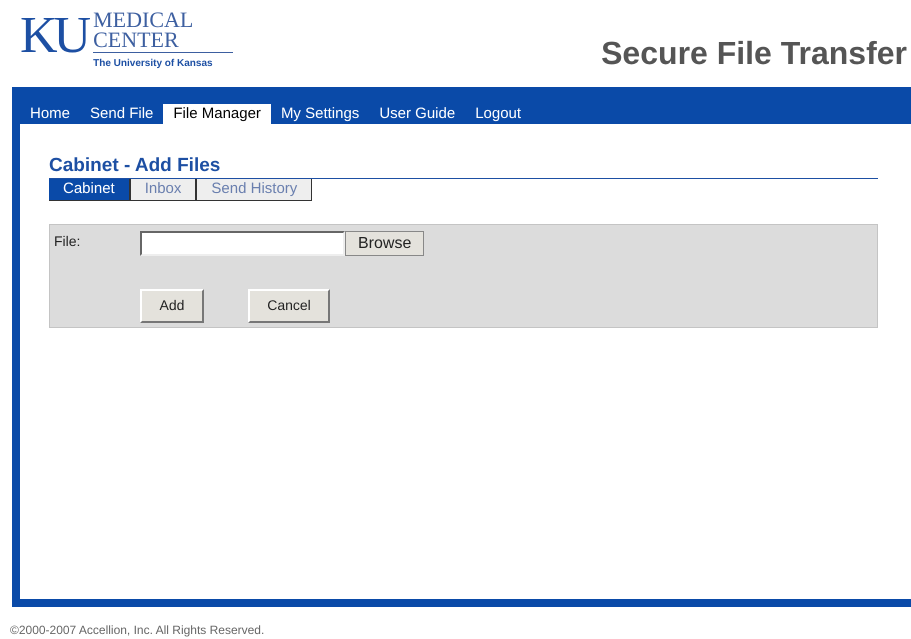 This screenshot has height=639, width=911. What do you see at coordinates (138, 630) in the screenshot?
I see `copyright-text: ©2000-2007 Accellion, Inc. All Rights Reserved.` at bounding box center [138, 630].